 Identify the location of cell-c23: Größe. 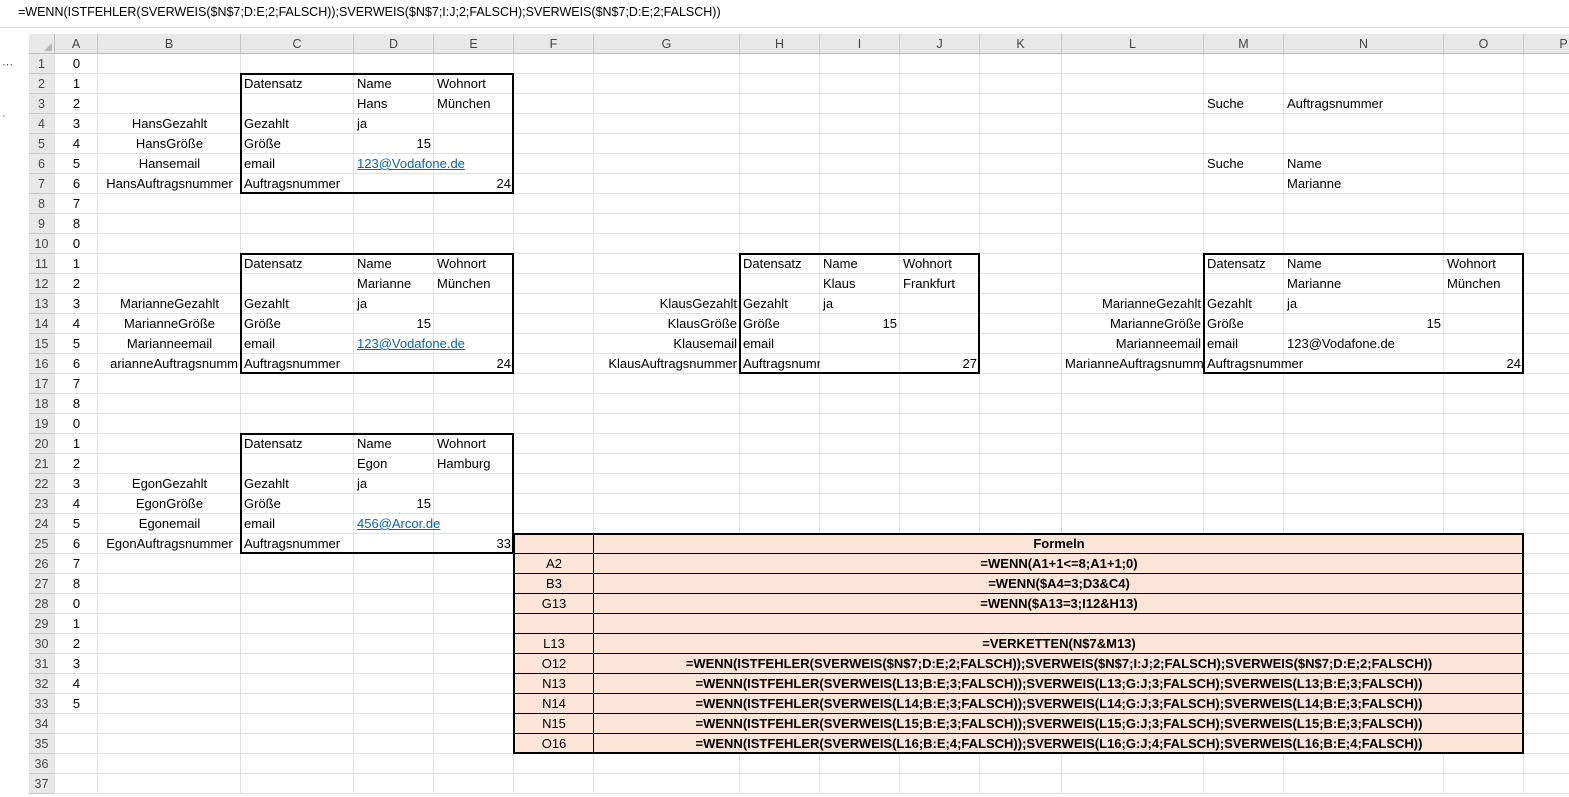
(297, 504).